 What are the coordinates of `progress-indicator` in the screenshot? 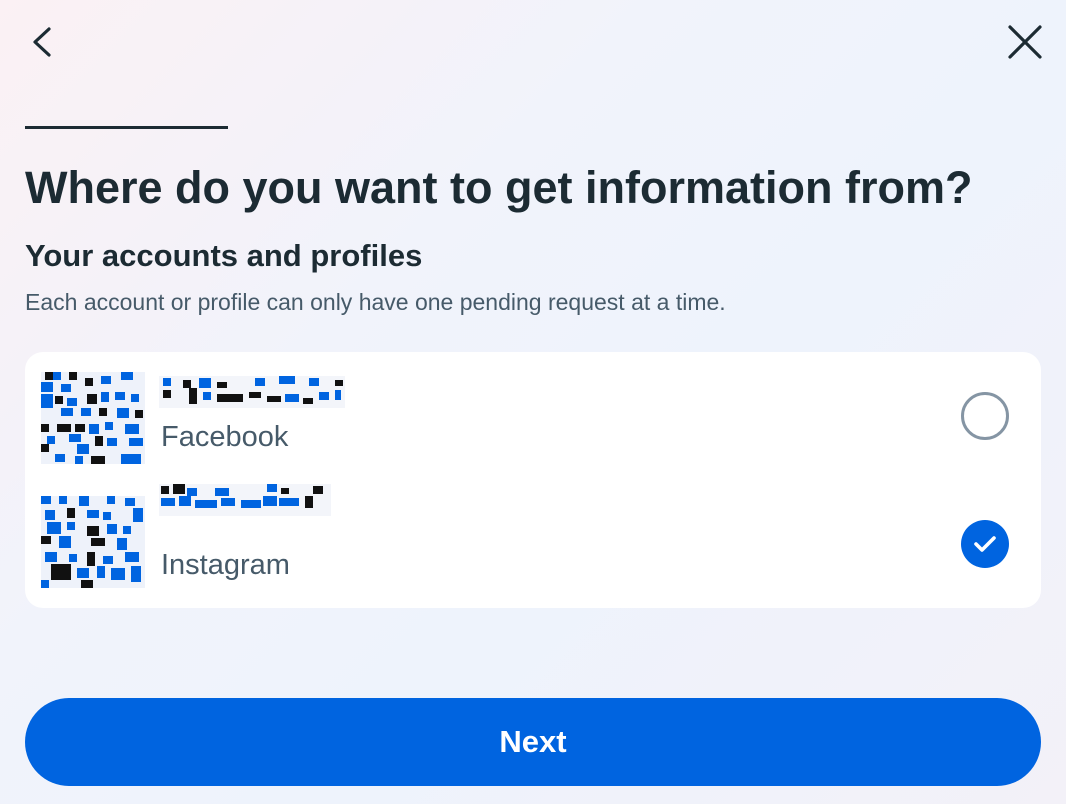 It's located at (126, 127).